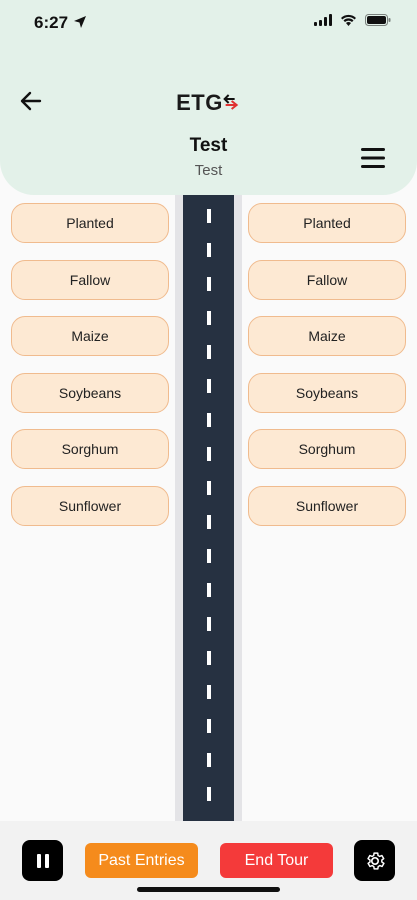 The height and width of the screenshot is (900, 417). I want to click on page-title: Test, so click(208, 145).